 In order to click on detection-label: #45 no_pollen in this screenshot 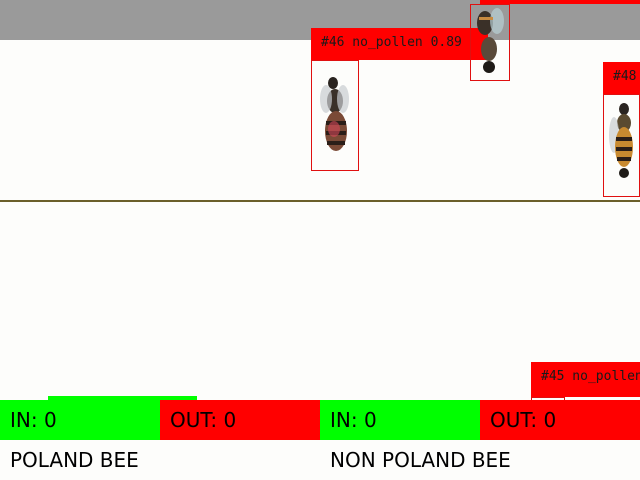, I will do `click(585, 379)`.